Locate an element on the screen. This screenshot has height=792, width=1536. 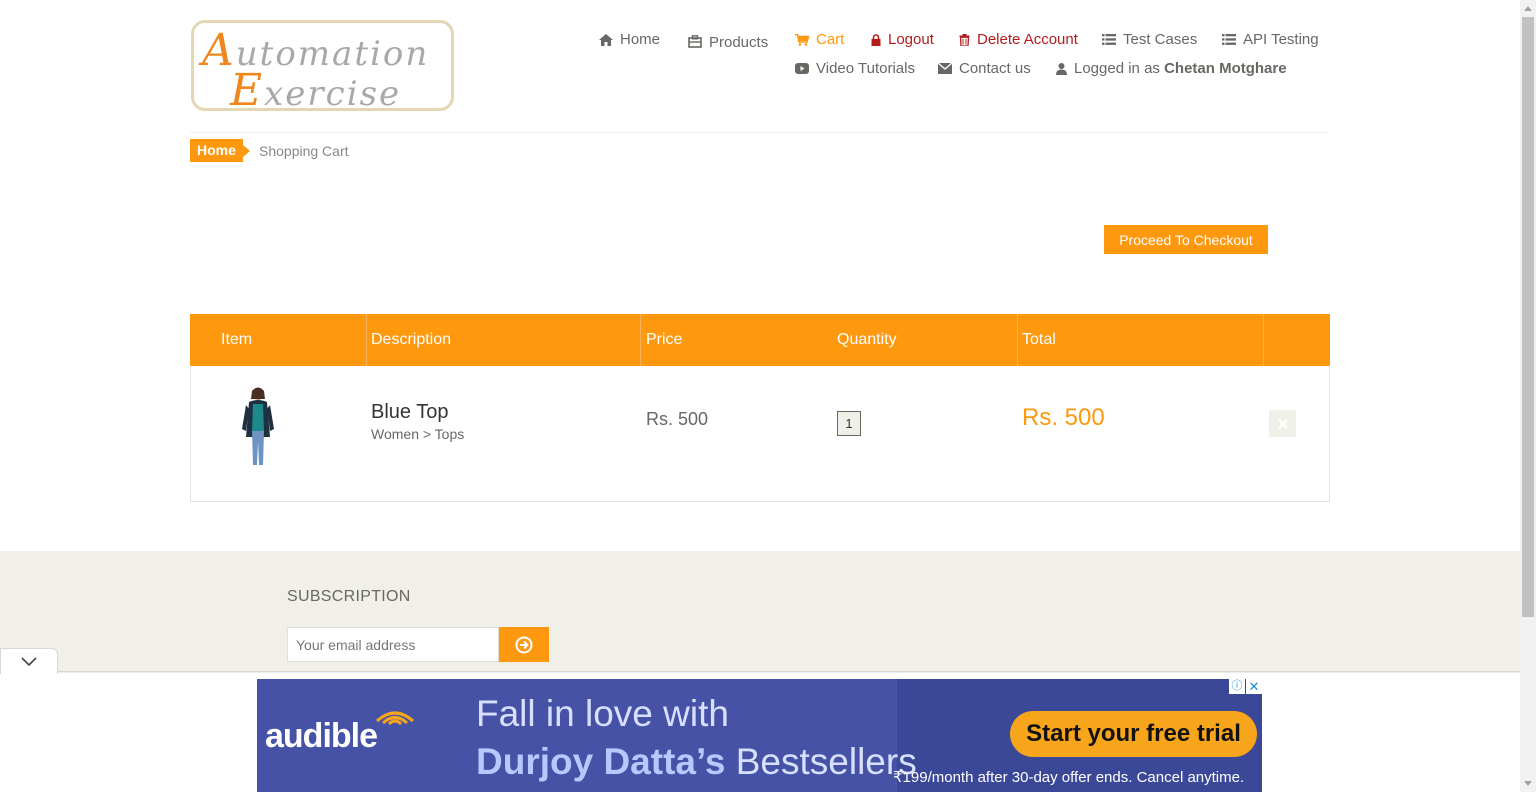
ad-close-icon: ✕ is located at coordinates (1254, 686).